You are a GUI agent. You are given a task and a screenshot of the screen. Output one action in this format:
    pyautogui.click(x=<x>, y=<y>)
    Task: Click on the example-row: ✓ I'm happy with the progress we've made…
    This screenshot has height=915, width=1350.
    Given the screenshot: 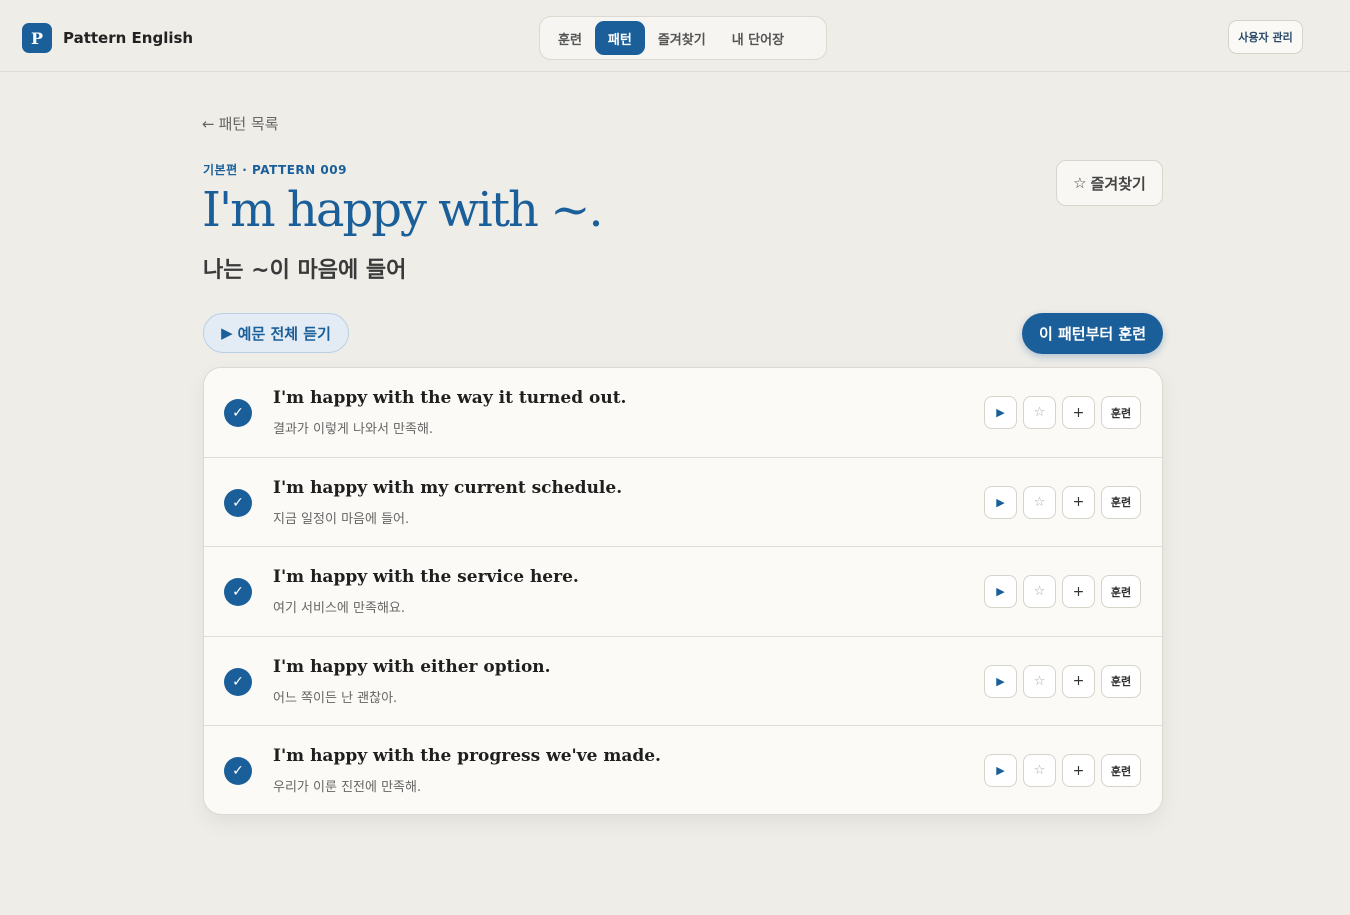 What is the action you would take?
    pyautogui.click(x=683, y=770)
    